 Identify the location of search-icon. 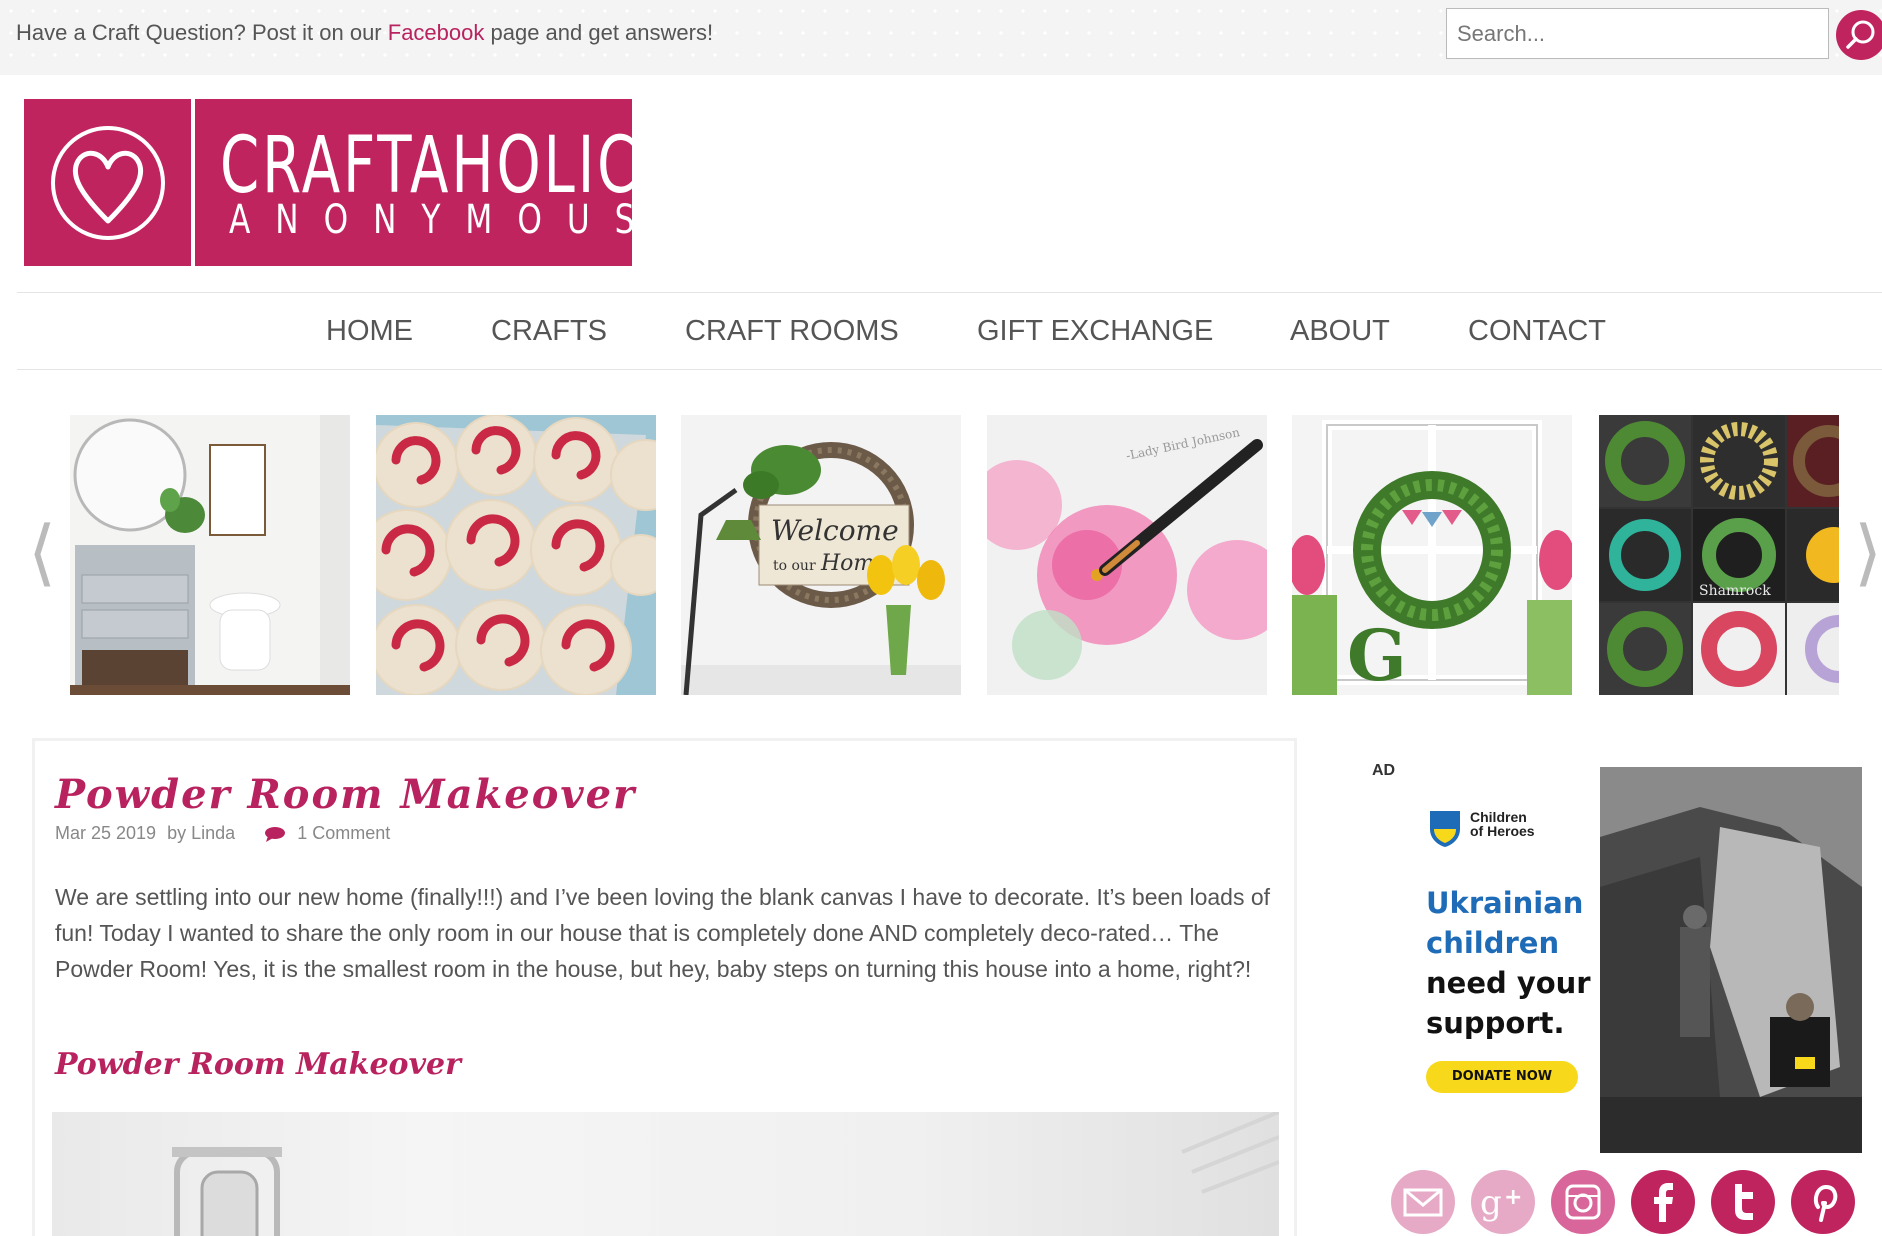
(1860, 34).